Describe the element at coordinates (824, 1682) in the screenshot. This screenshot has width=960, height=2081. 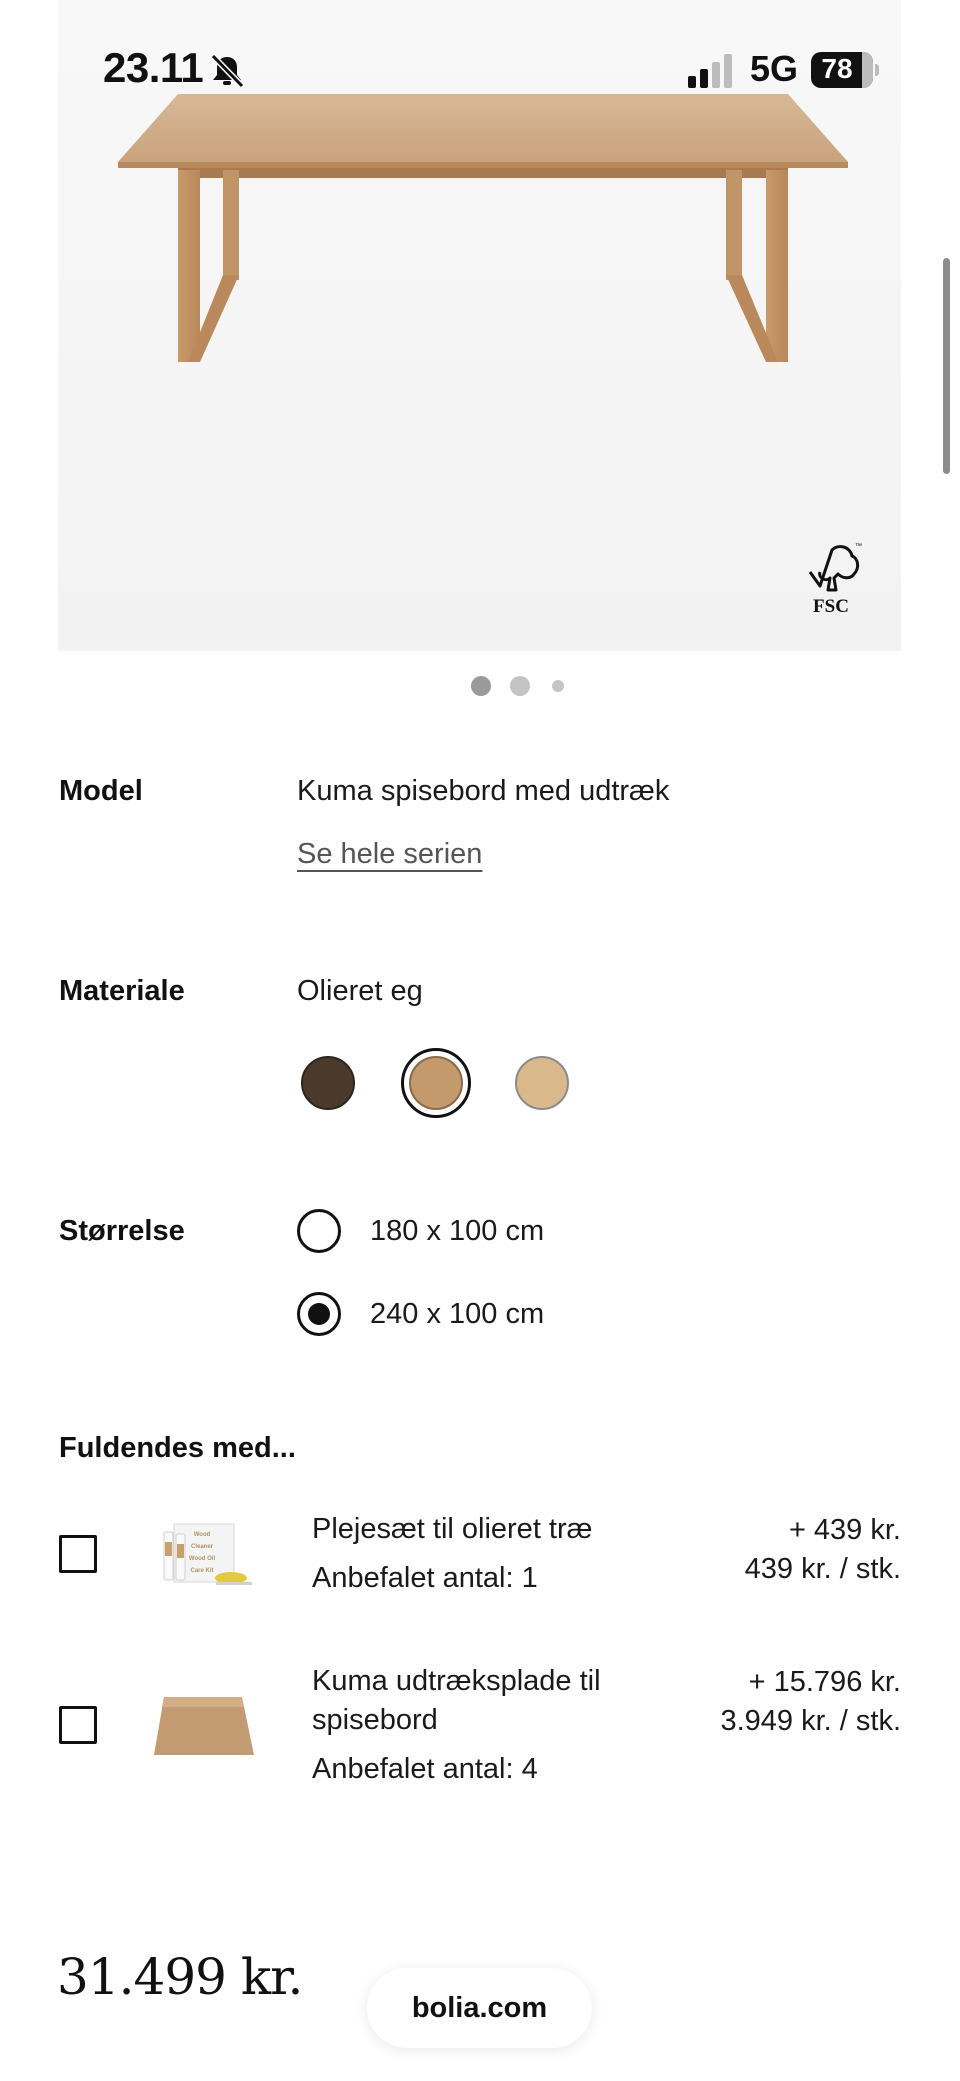
I see `accessory-total-extension-plate: + 15.796 kr.` at that location.